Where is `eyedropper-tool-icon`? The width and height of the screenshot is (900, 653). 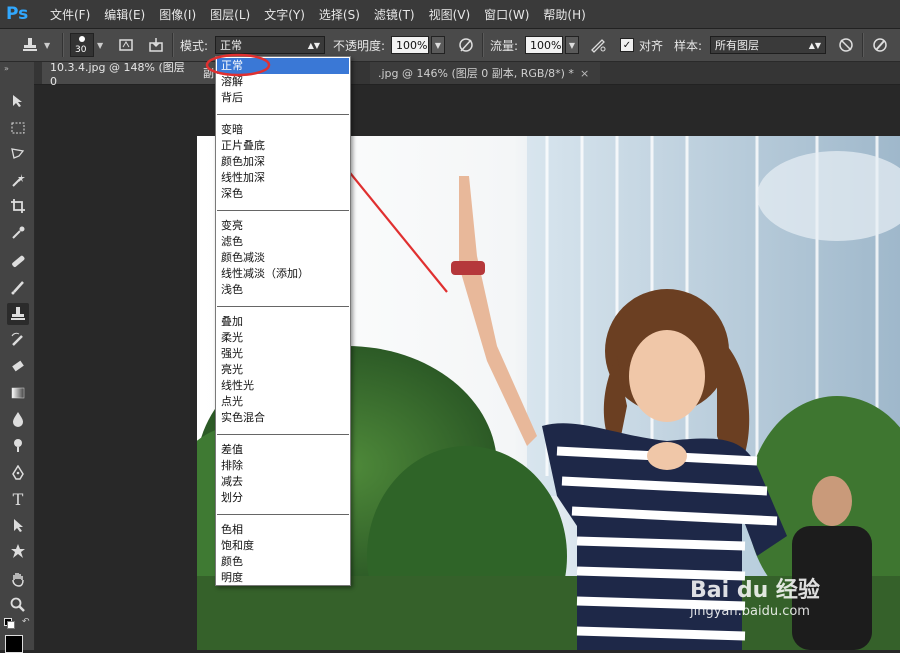
eyedropper-tool-icon is located at coordinates (18, 233).